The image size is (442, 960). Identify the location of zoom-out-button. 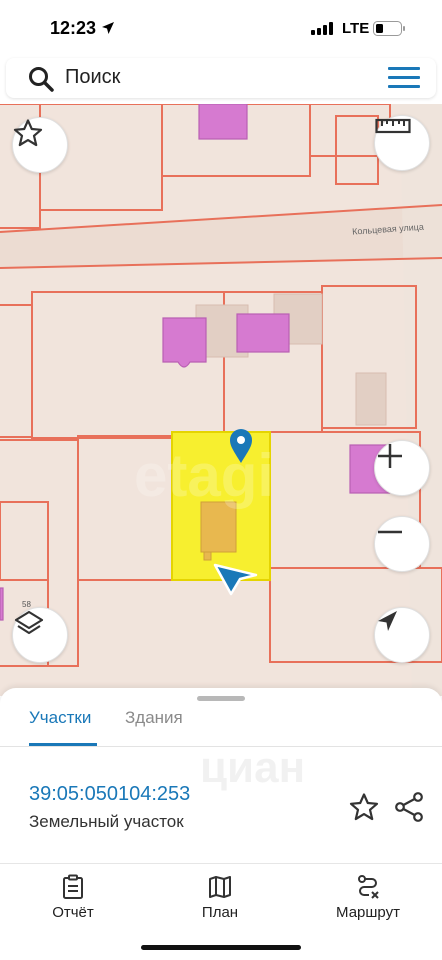
(402, 544).